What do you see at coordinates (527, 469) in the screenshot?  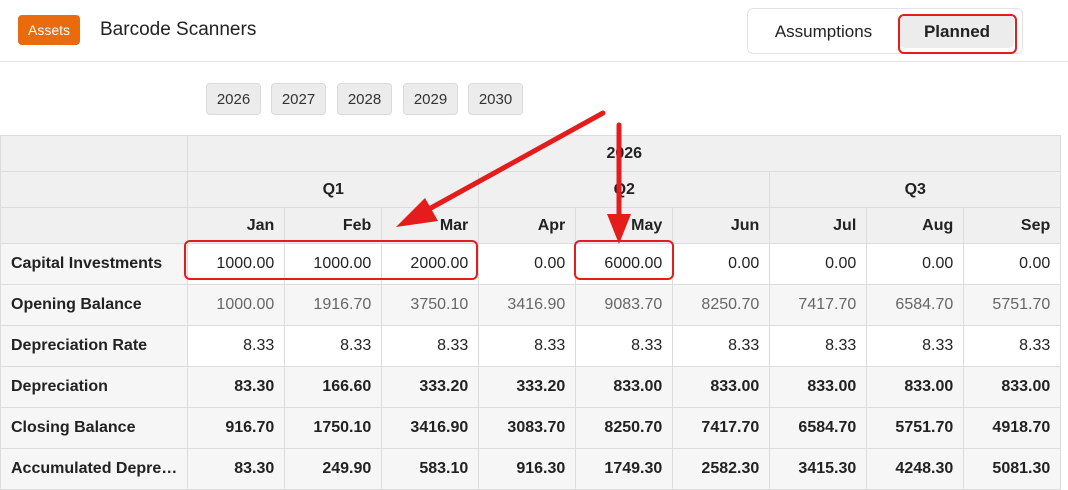 I see `table-cell: 916.30` at bounding box center [527, 469].